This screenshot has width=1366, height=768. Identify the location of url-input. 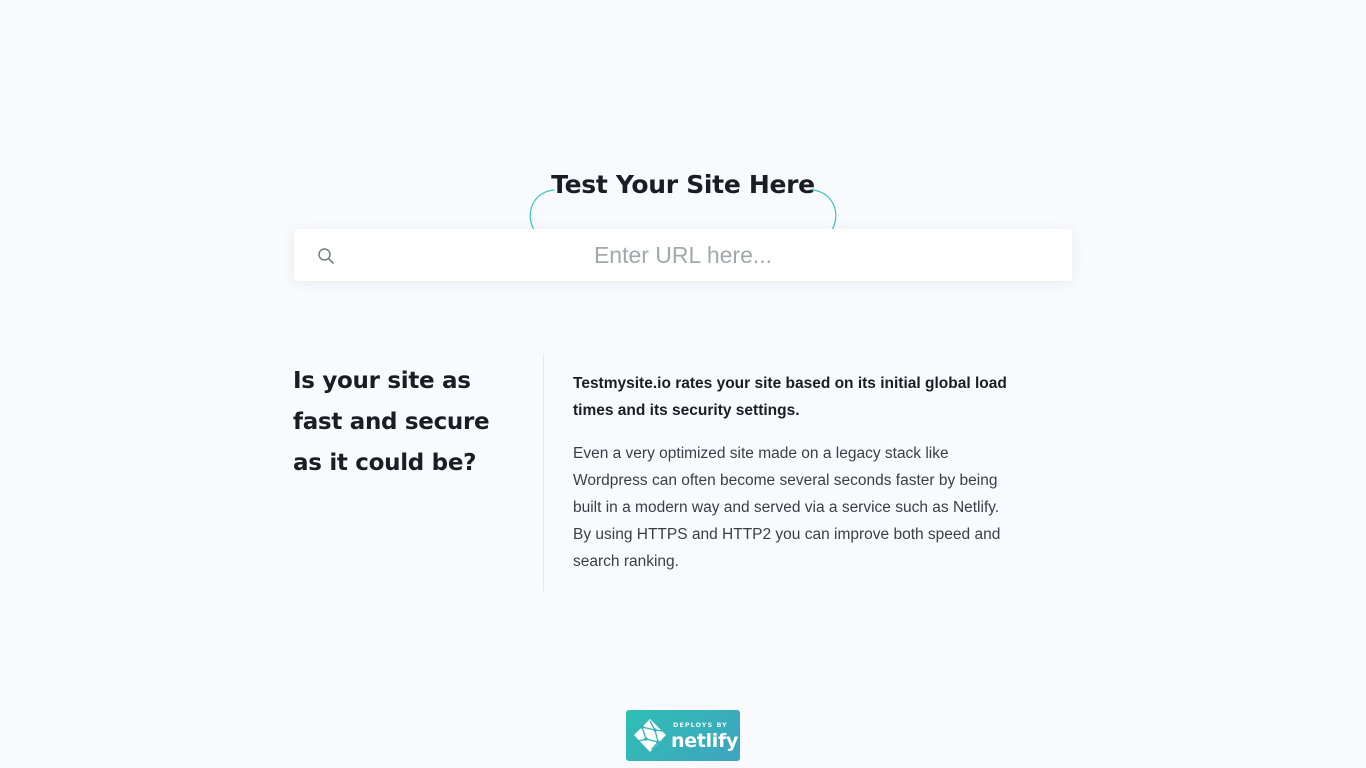
(683, 255).